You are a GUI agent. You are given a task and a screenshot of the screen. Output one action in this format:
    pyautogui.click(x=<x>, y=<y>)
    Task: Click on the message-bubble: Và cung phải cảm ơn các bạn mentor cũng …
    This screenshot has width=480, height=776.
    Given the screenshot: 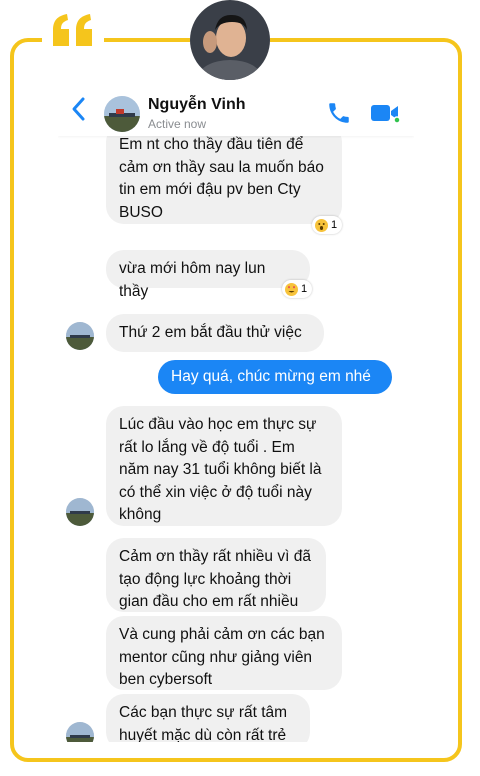 What is the action you would take?
    pyautogui.click(x=224, y=653)
    